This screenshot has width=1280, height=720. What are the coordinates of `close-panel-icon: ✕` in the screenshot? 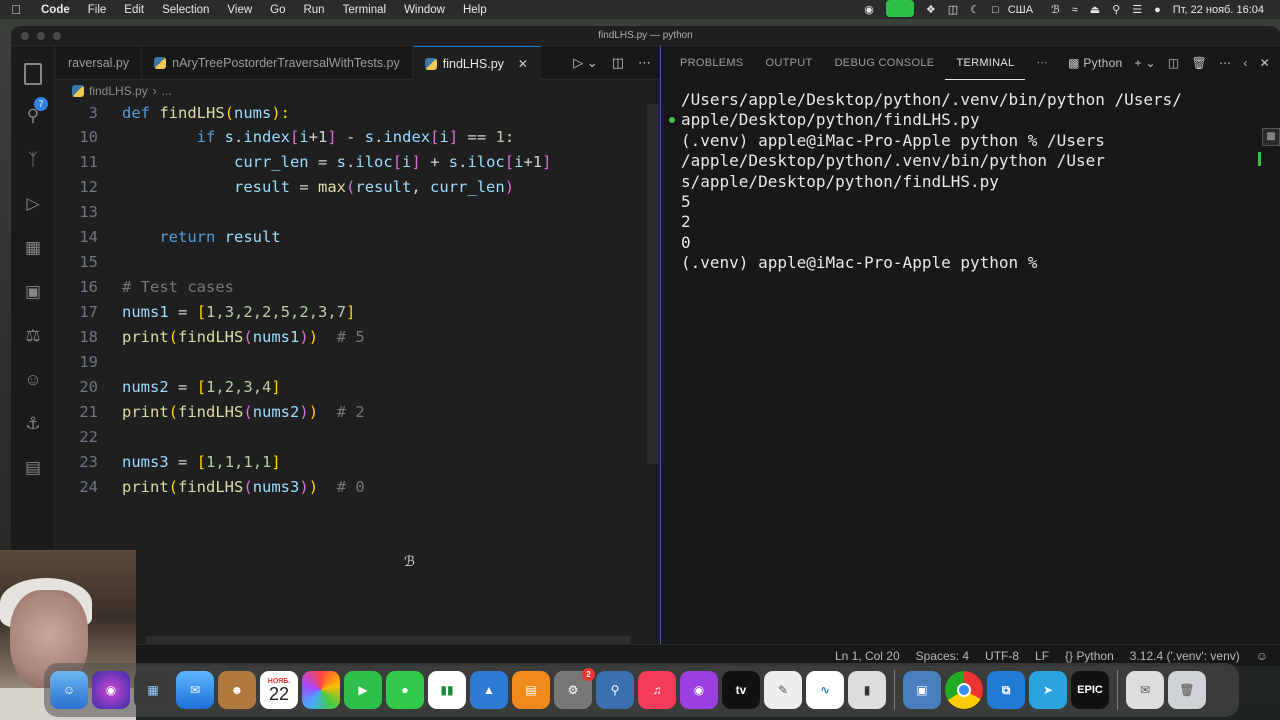 It's located at (1265, 63).